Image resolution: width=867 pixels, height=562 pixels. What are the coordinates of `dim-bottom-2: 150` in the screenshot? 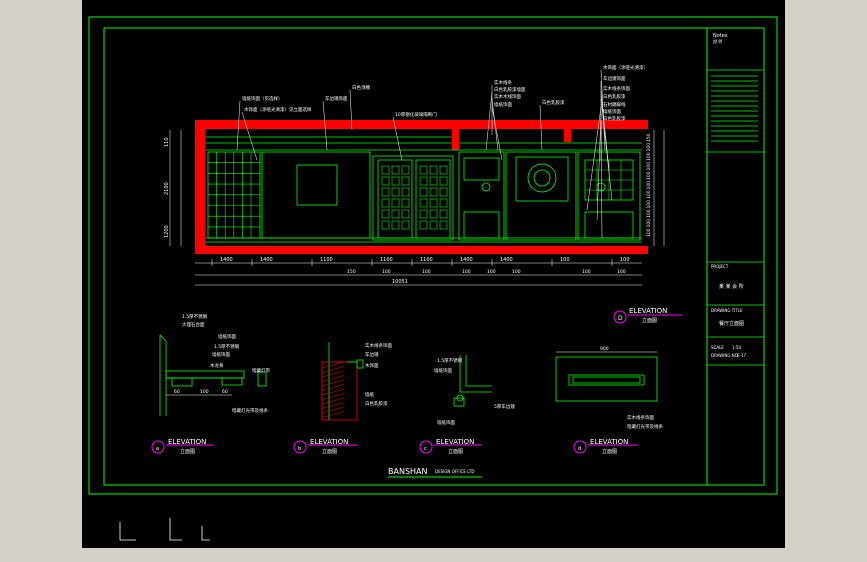 It's located at (351, 272).